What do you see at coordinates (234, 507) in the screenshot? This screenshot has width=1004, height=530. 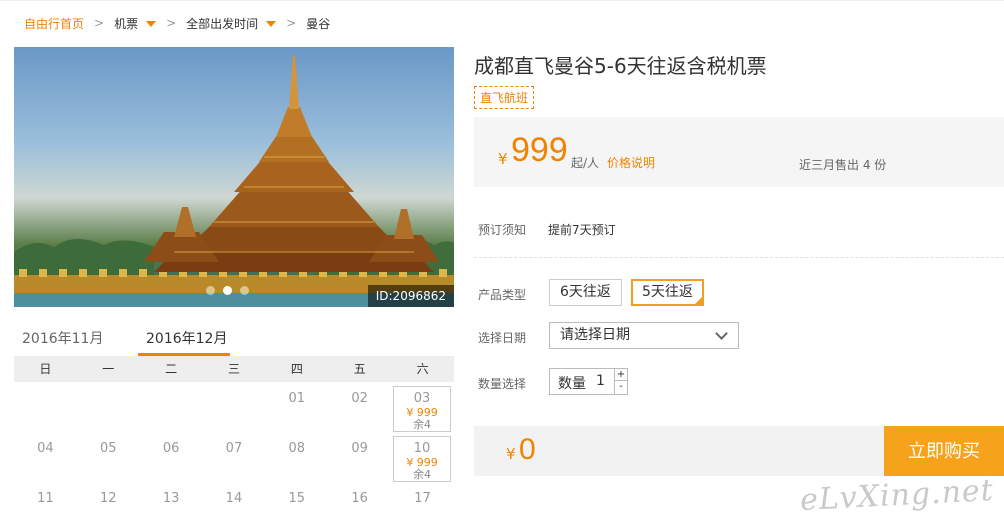 I see `calendar-day: 14` at bounding box center [234, 507].